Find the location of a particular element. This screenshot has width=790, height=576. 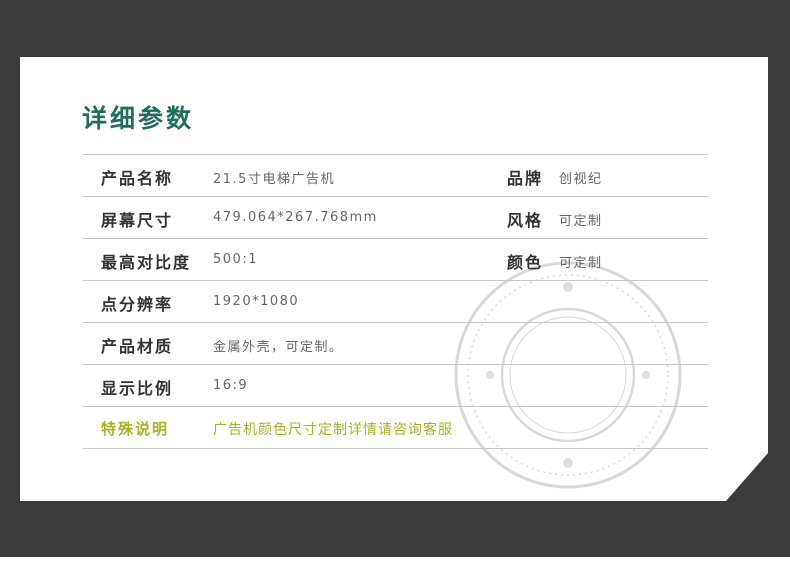

spec-row-resolution: 点分辨率 1920*1080 is located at coordinates (395, 302).